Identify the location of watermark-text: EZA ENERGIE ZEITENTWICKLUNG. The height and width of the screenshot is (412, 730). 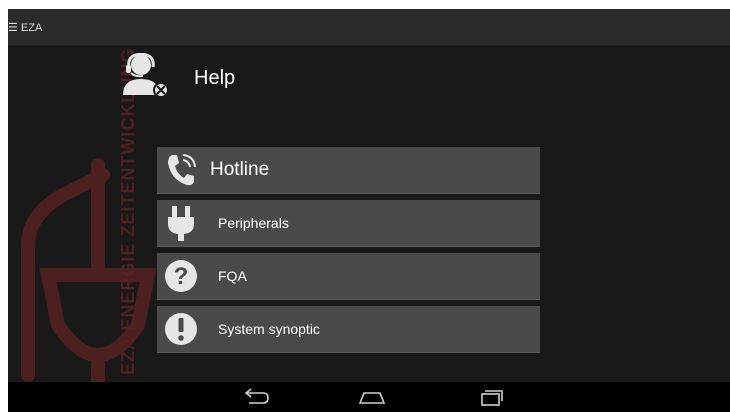
(128, 211).